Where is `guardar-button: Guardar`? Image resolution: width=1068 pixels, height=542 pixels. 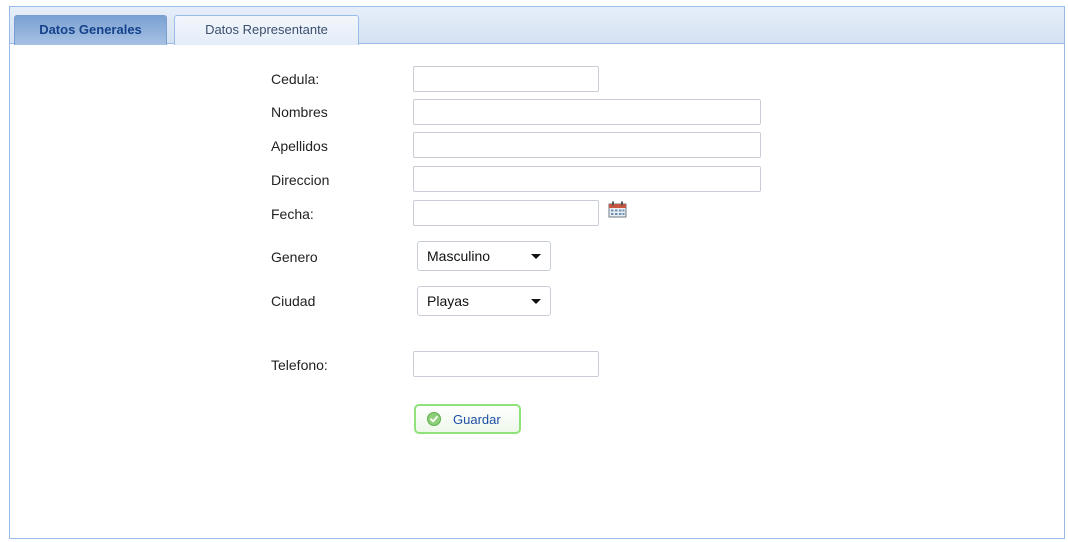 guardar-button: Guardar is located at coordinates (467, 419).